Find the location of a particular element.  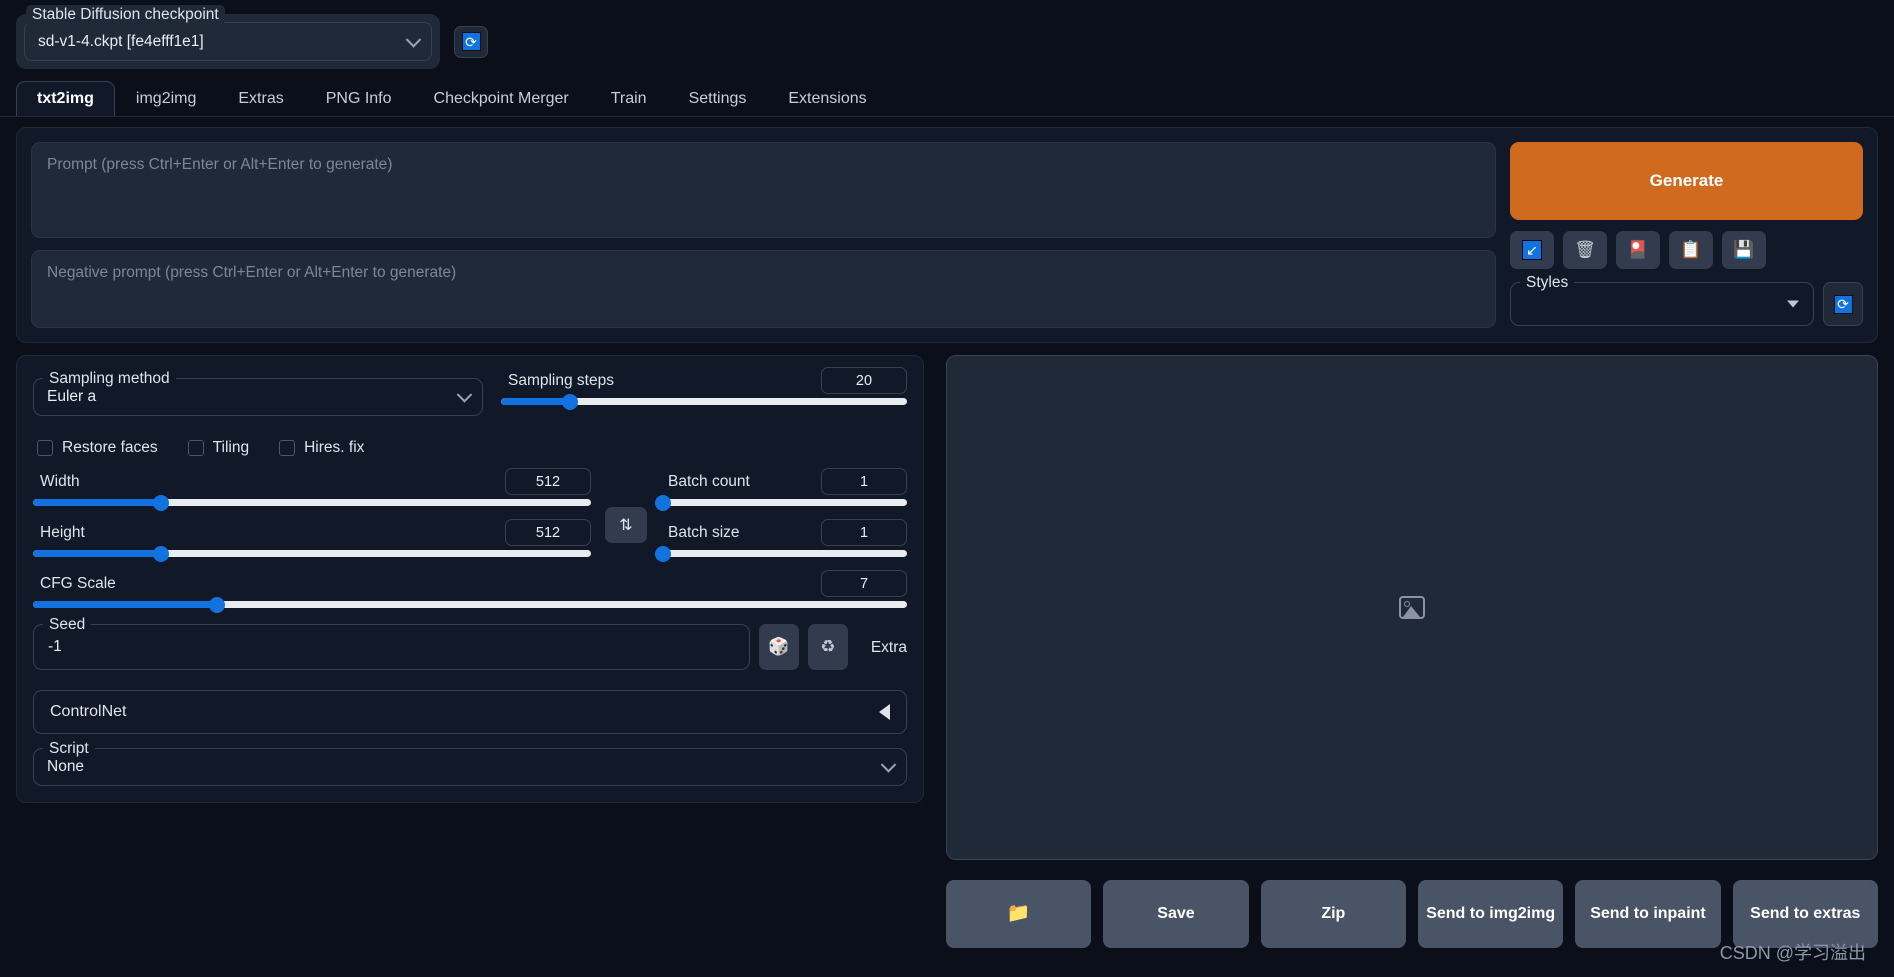

extra-seed-checkbox: Extra is located at coordinates (884, 654).